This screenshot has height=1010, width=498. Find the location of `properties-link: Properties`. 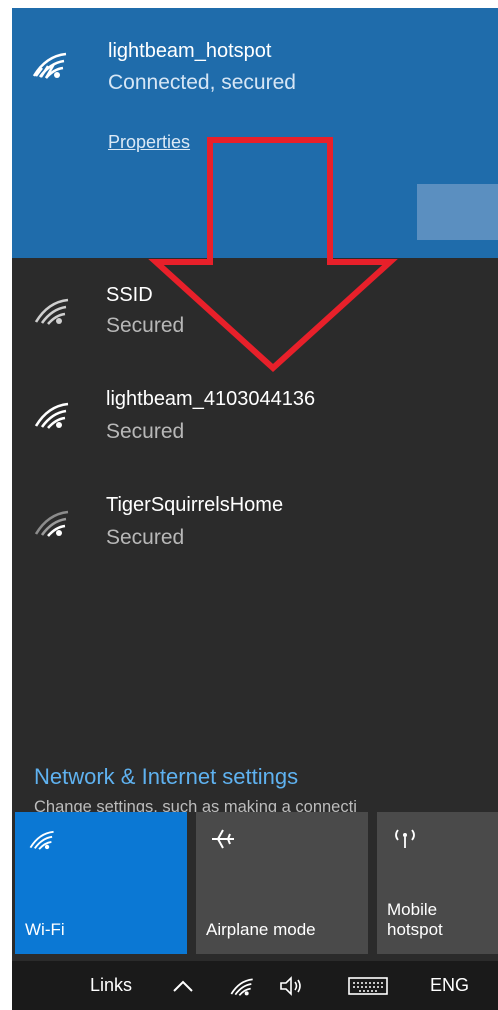

properties-link: Properties is located at coordinates (149, 142).